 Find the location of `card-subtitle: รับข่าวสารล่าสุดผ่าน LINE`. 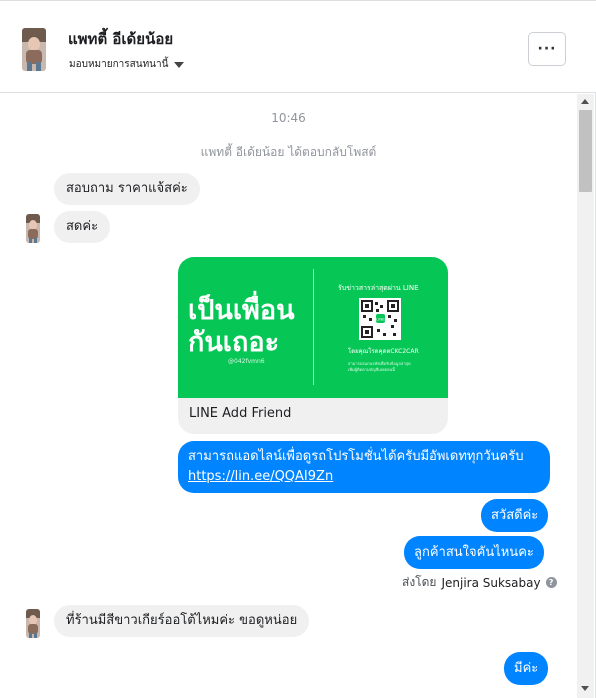

card-subtitle: รับข่าวสารล่าสุดผ่าน LINE is located at coordinates (378, 288).